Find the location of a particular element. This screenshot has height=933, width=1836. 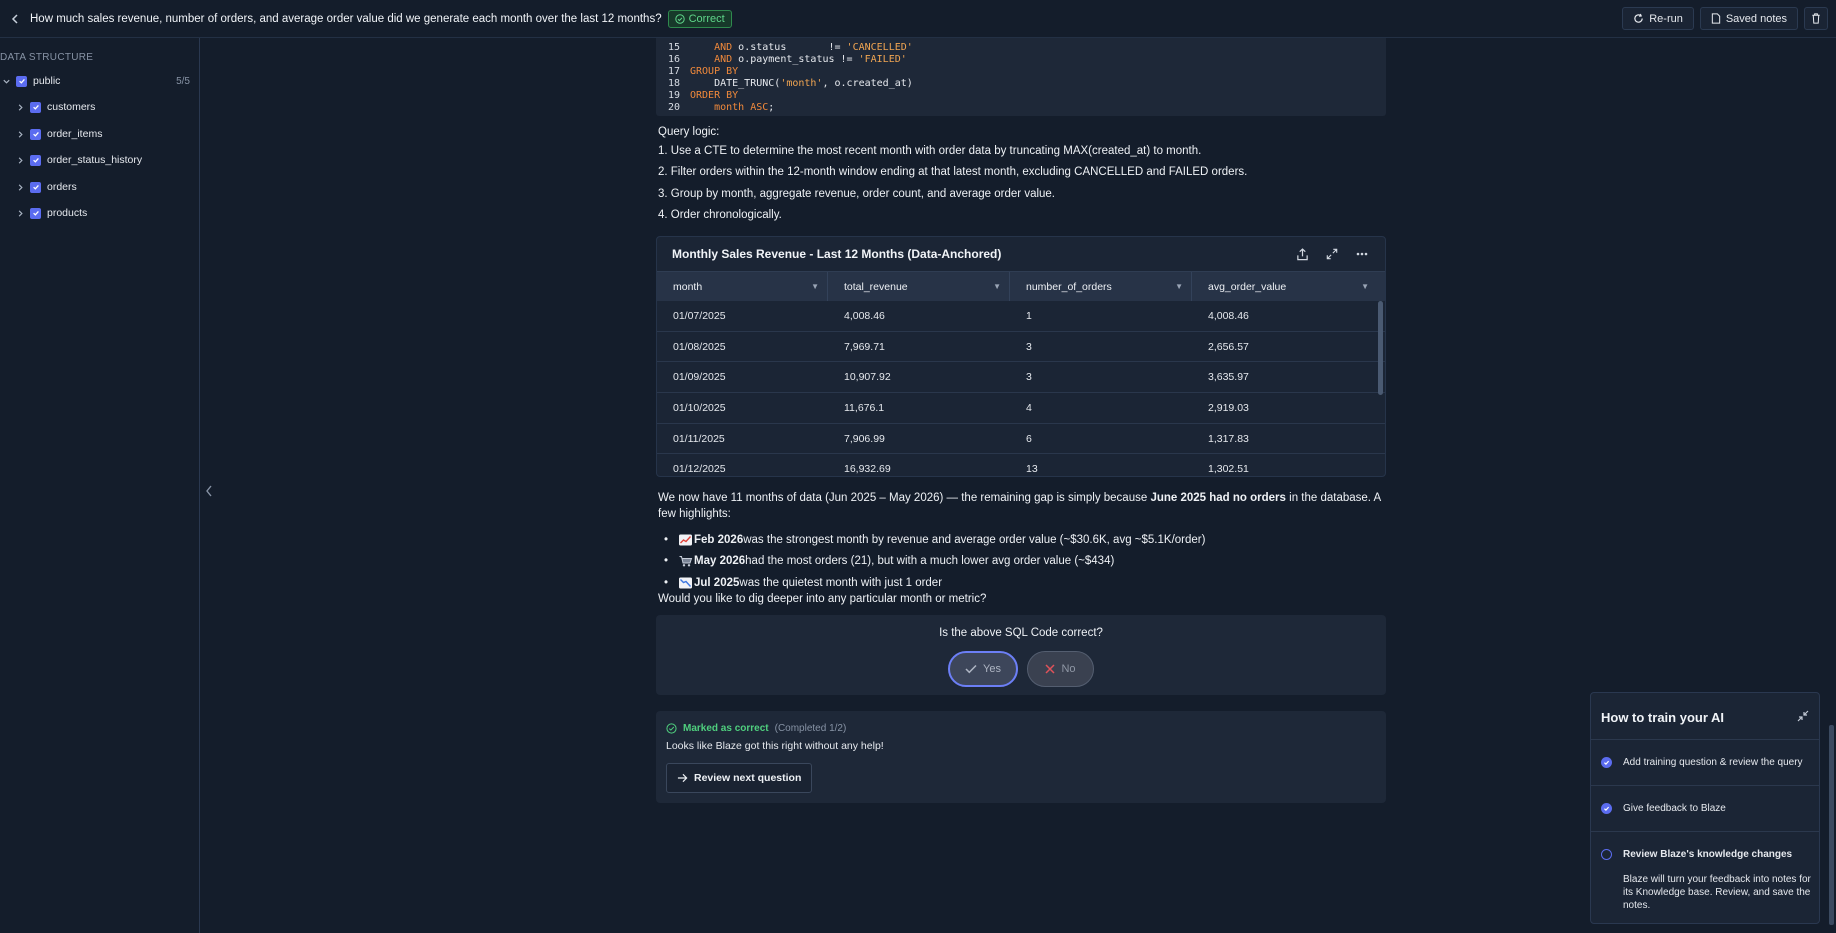

check-icon is located at coordinates (971, 669).